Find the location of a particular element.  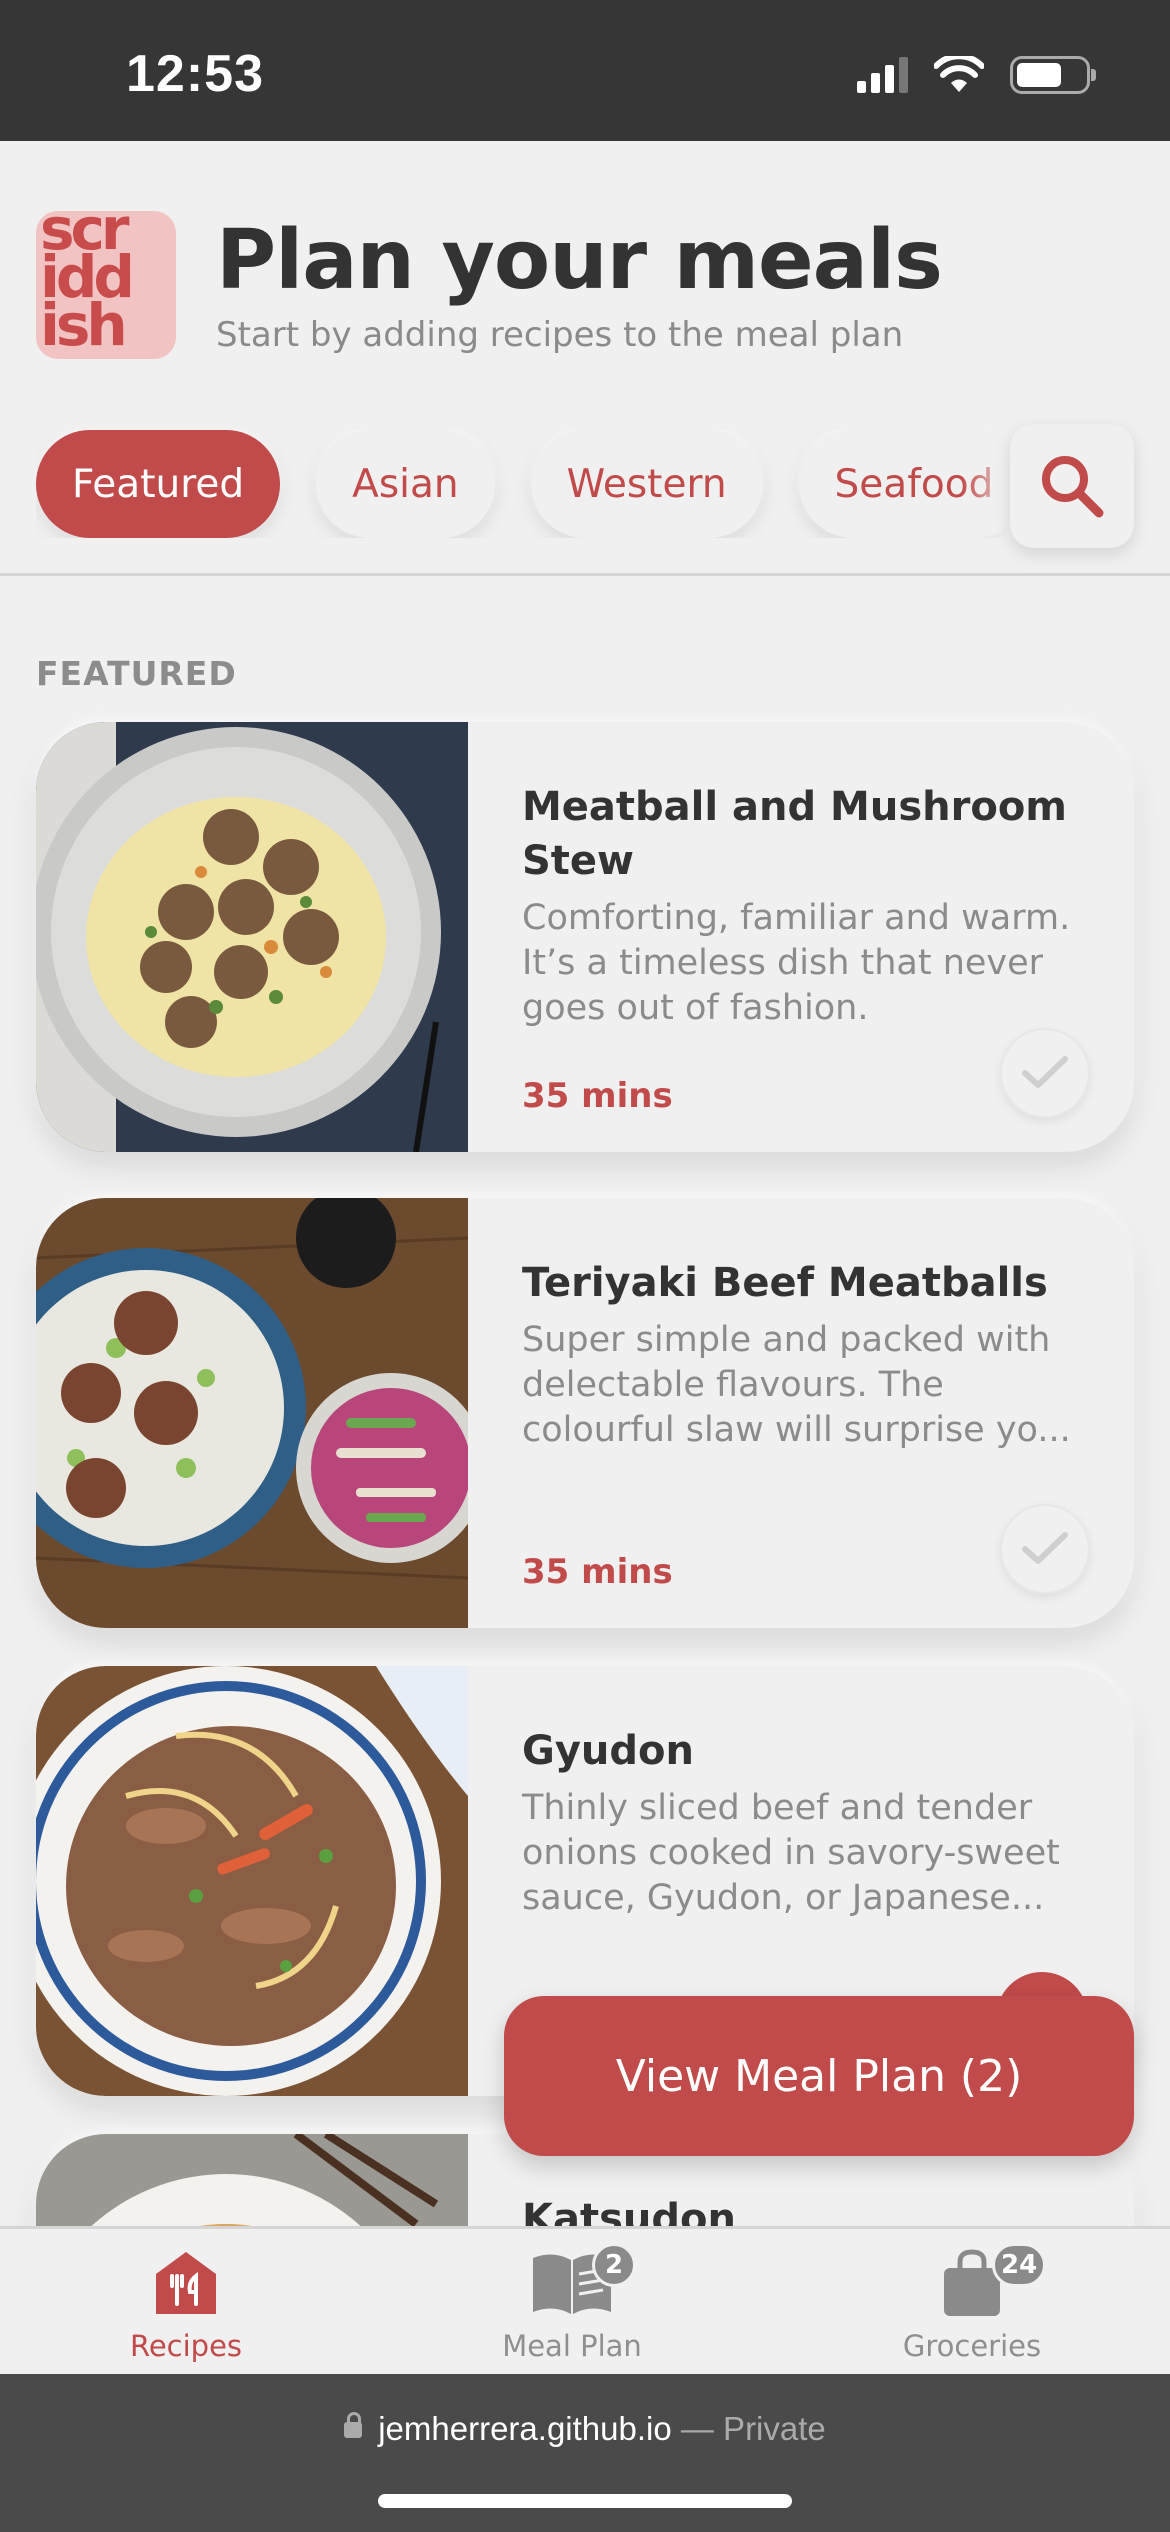

status-time: 12:53 is located at coordinates (195, 74).